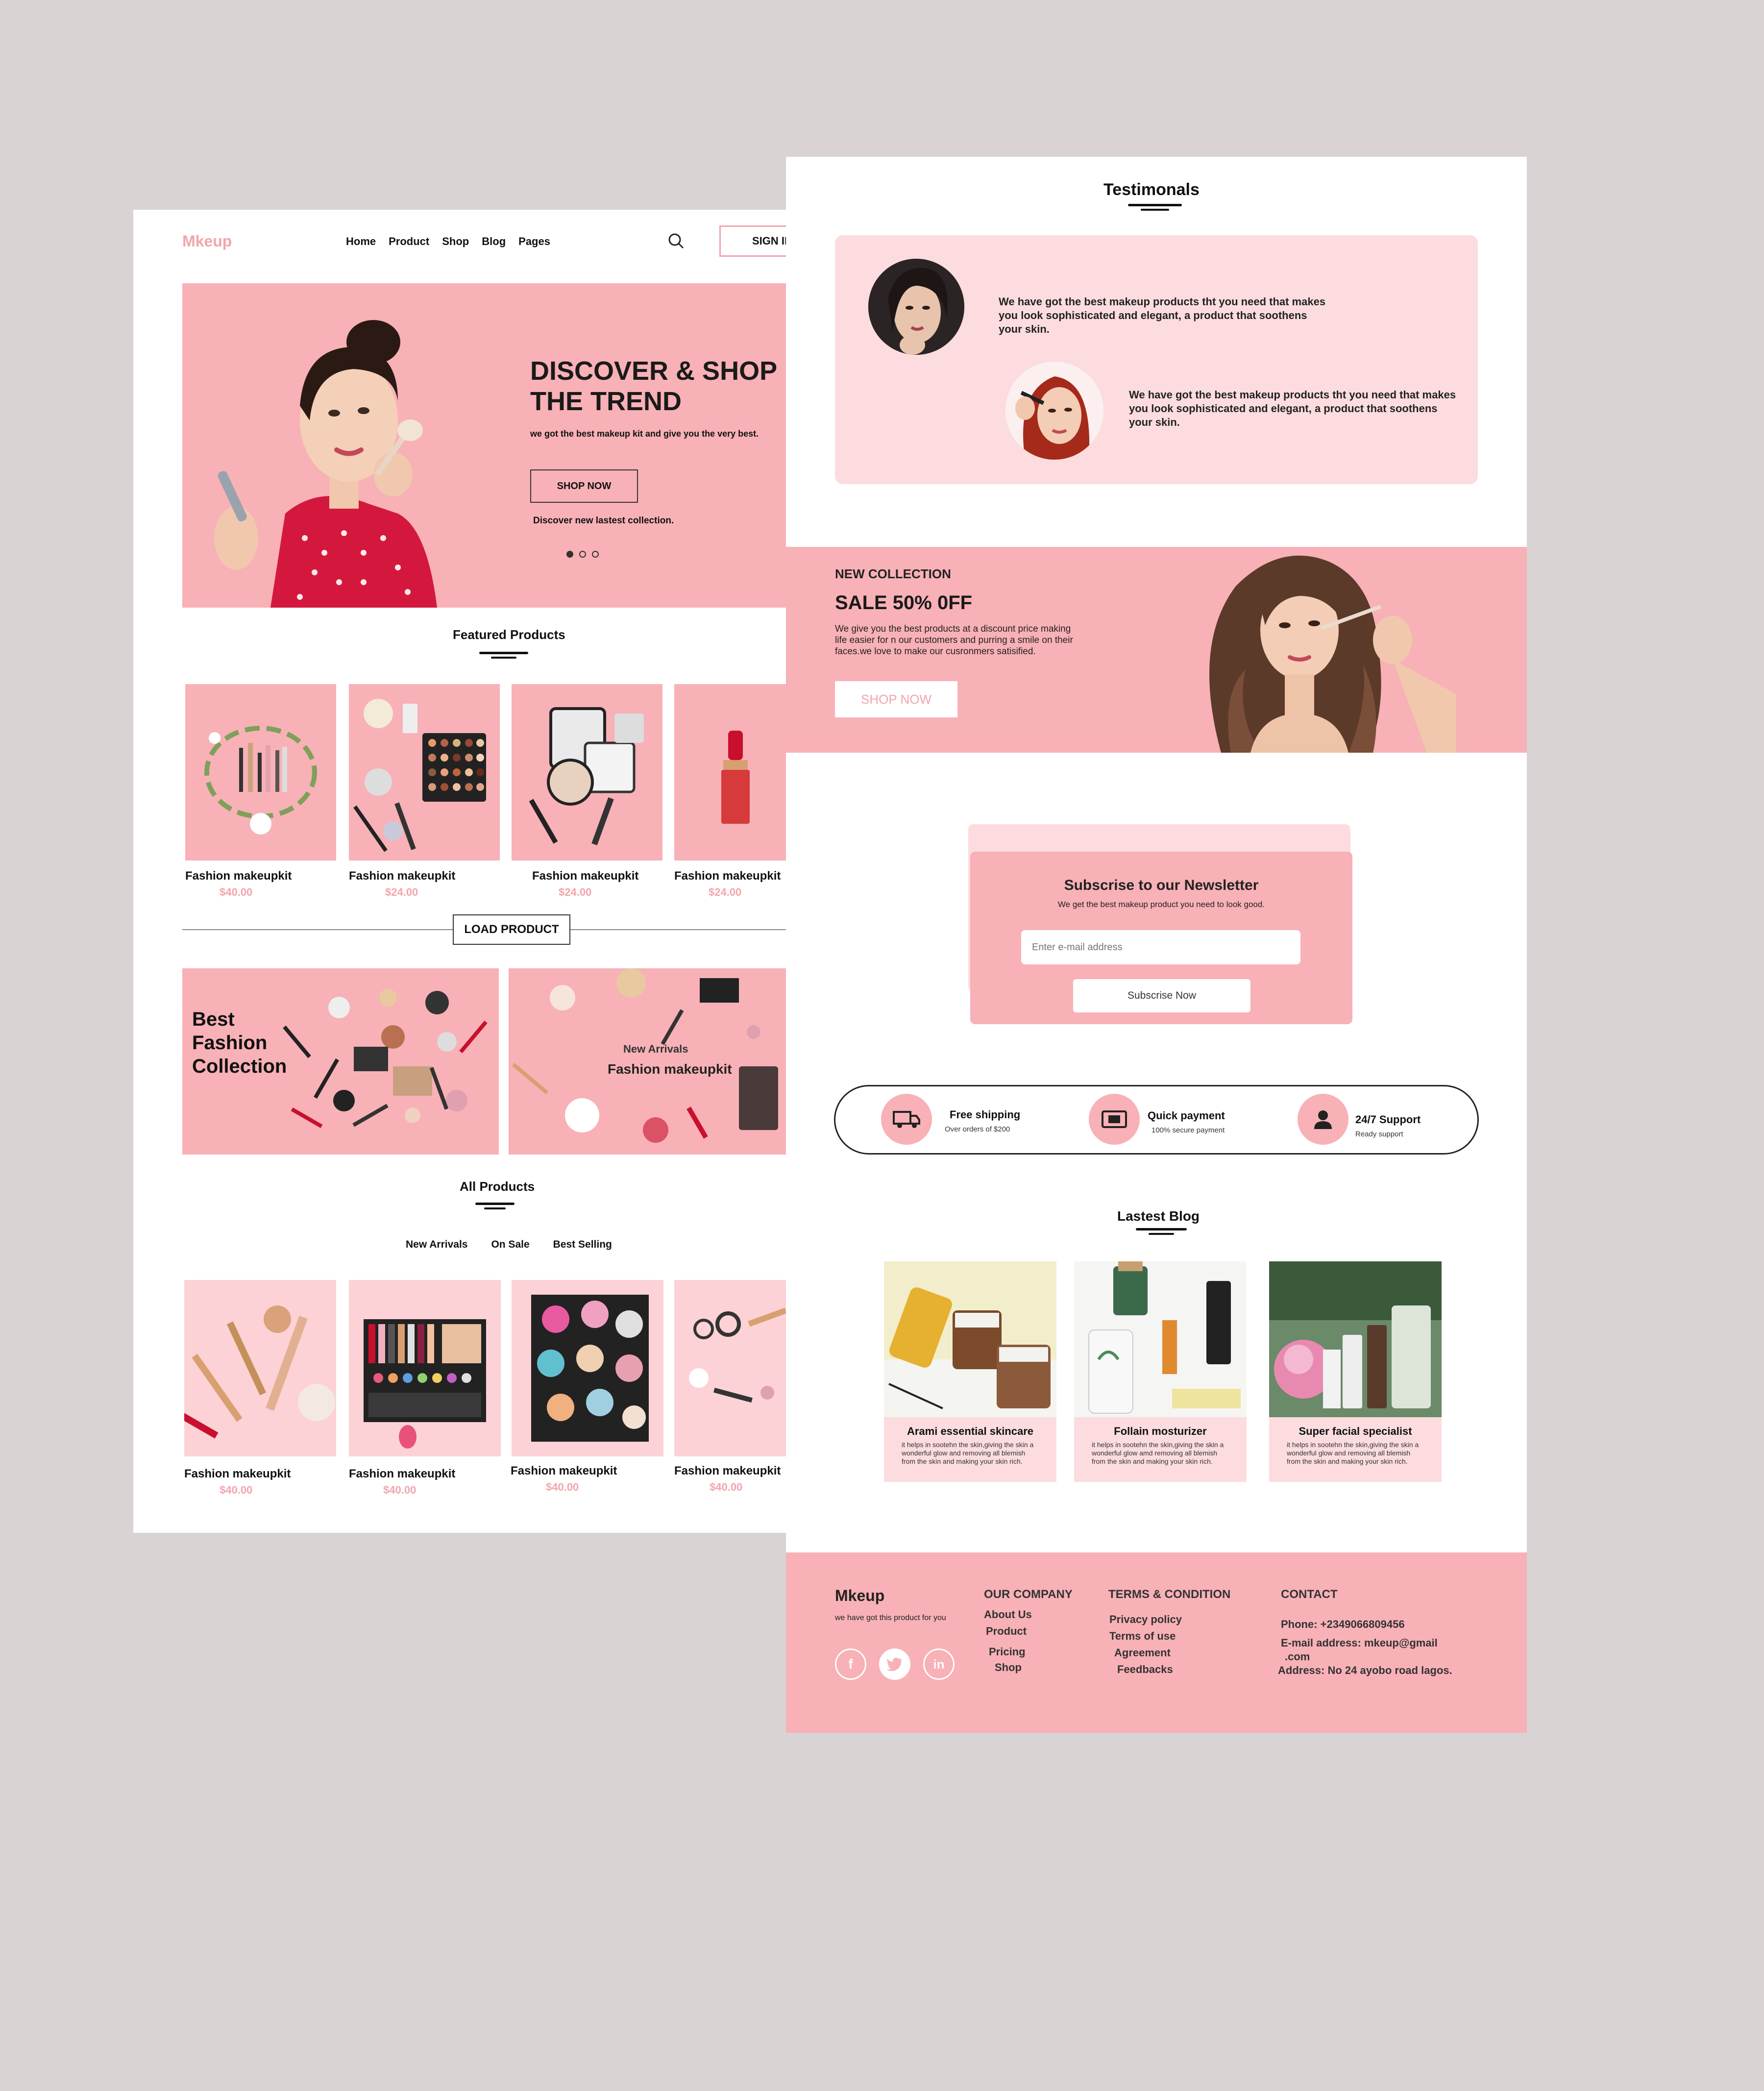 The image size is (1764, 2091). Describe the element at coordinates (239, 1066) in the screenshot. I see `best-collection-line3: Collection` at that location.